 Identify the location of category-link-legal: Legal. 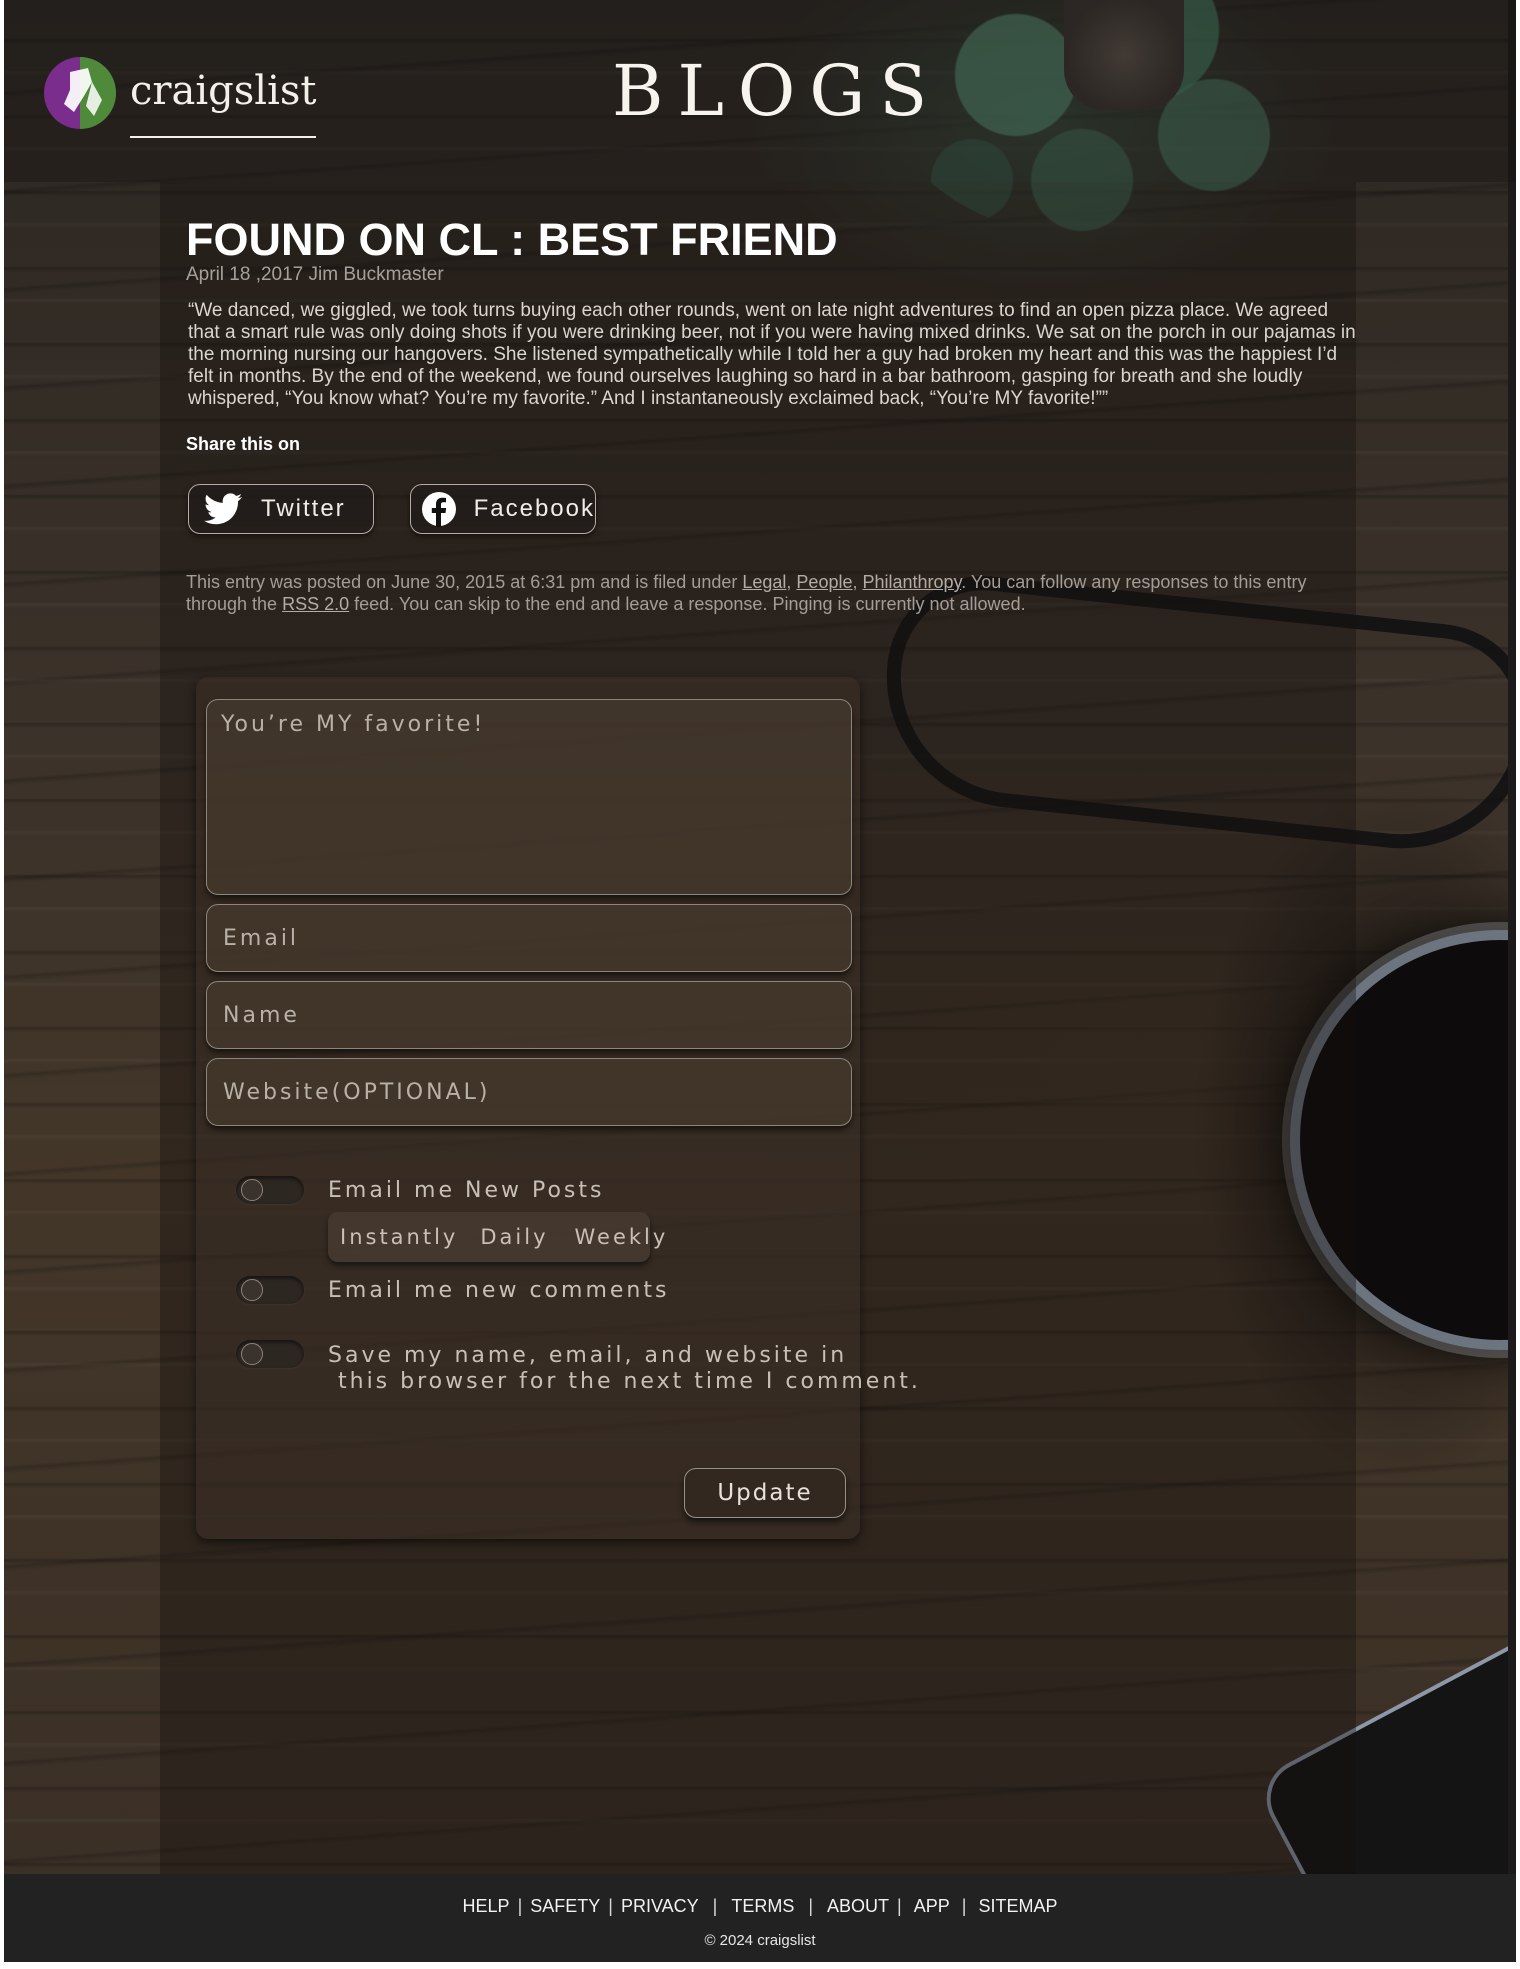
(764, 582).